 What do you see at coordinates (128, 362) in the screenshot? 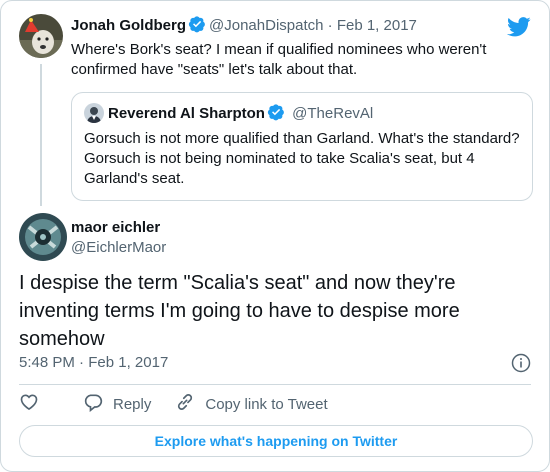
I see `tweet-date: Feb 1, 2017` at bounding box center [128, 362].